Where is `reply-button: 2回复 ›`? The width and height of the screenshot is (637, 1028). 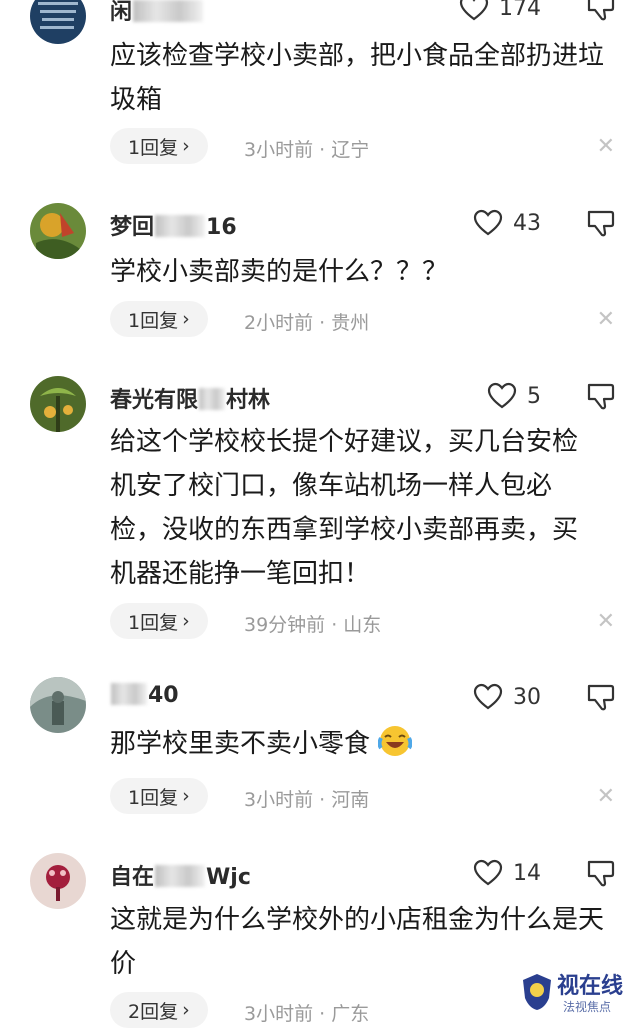 reply-button: 2回复 › is located at coordinates (159, 1010).